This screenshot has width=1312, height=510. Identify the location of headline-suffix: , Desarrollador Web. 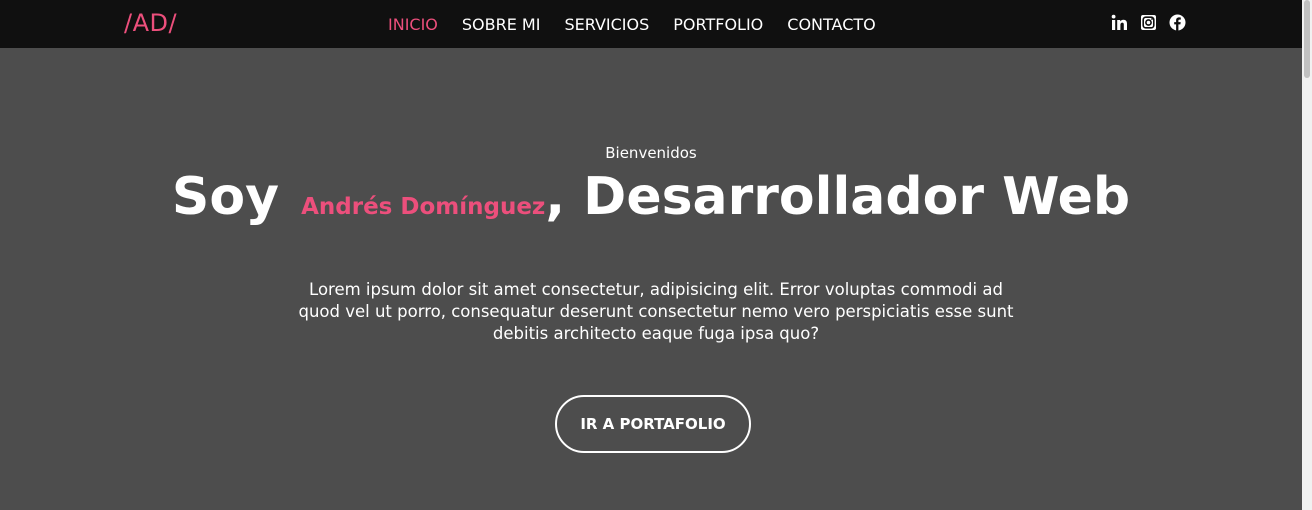
(838, 197).